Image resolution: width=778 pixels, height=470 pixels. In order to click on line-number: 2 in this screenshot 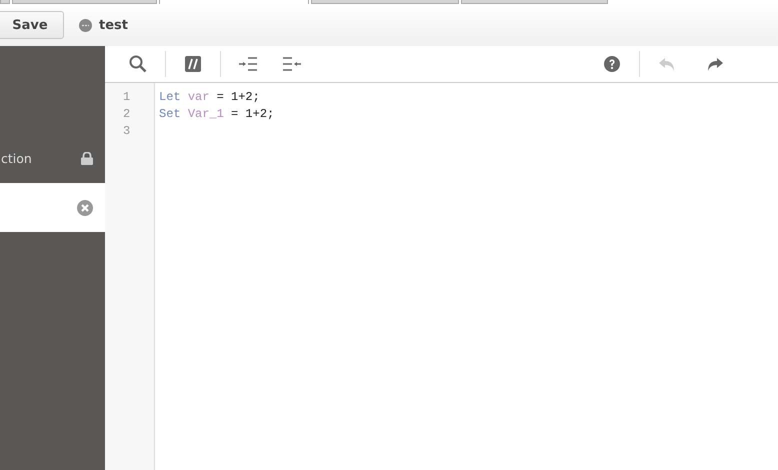, I will do `click(127, 114)`.